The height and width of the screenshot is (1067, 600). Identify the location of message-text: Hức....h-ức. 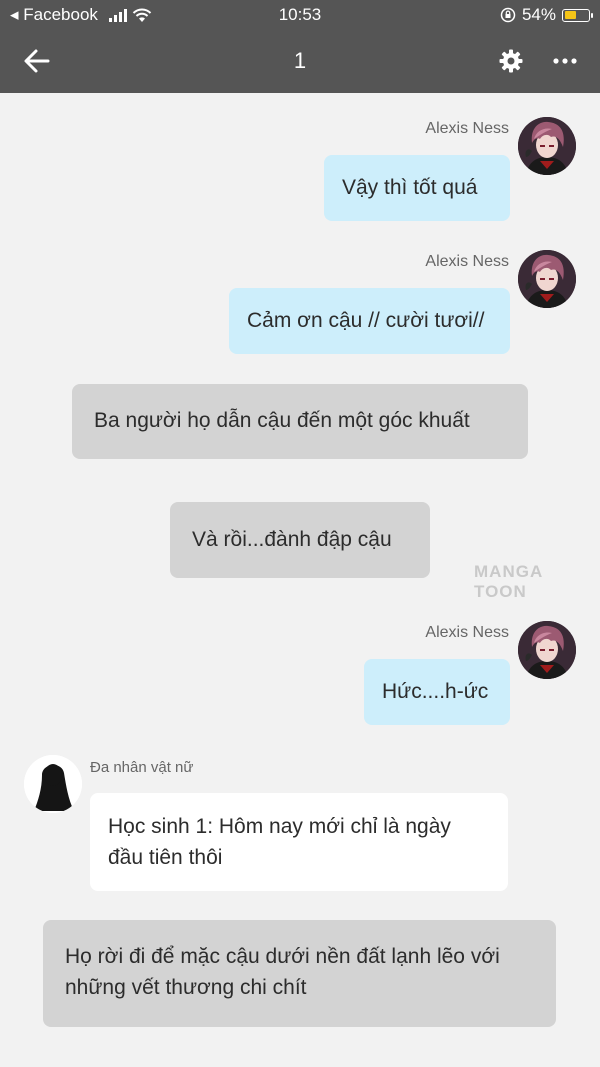
(435, 691).